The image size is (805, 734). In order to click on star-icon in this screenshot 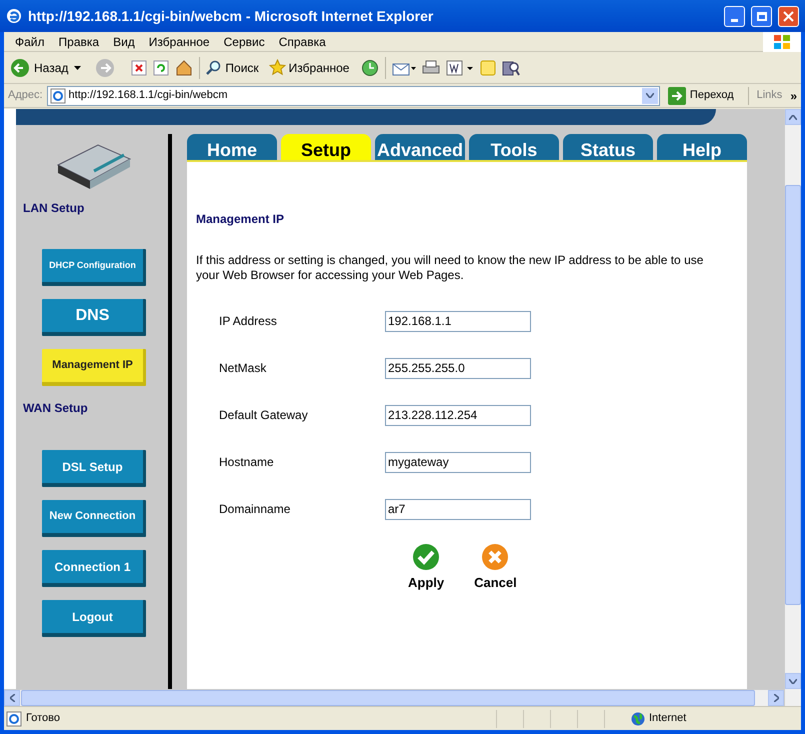, I will do `click(277, 67)`.